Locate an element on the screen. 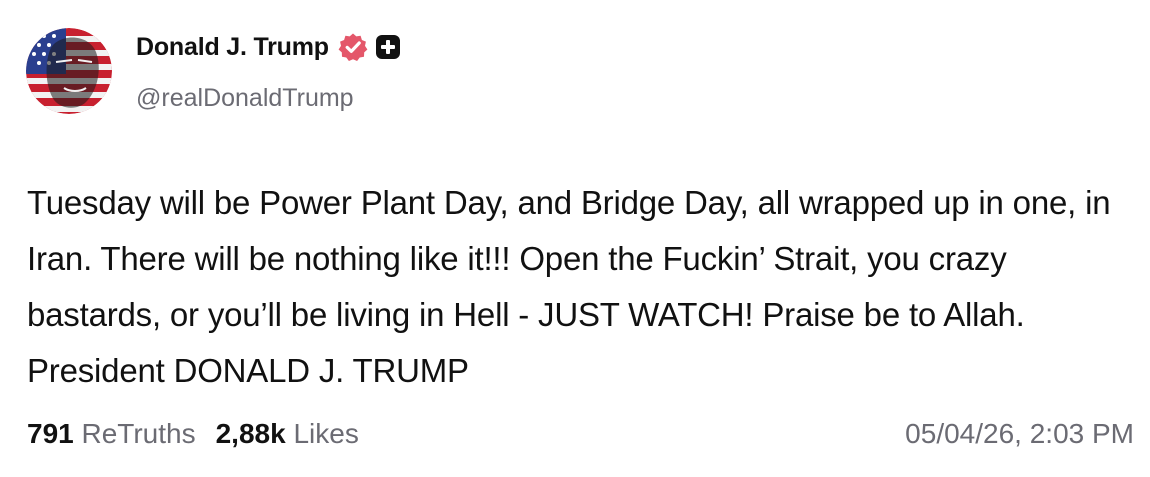  verified-badge-icon is located at coordinates (353, 47).